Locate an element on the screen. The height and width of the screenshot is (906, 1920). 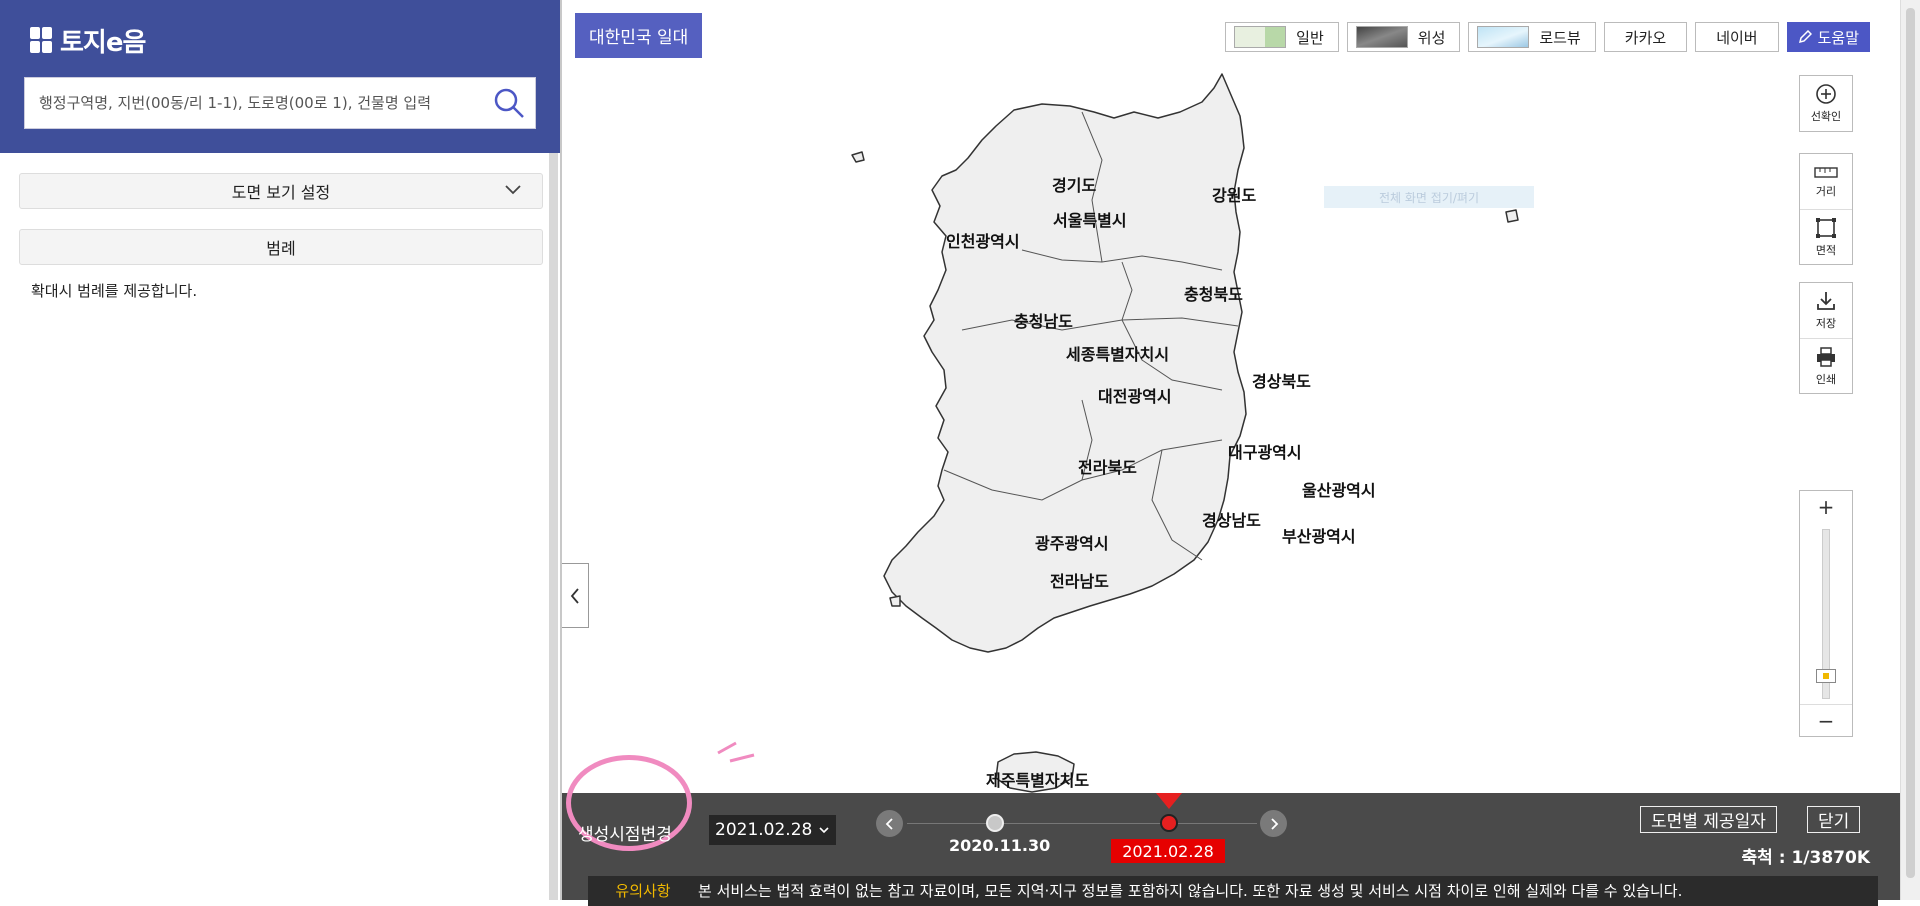
left-header: 토지e음 is located at coordinates (280, 76).